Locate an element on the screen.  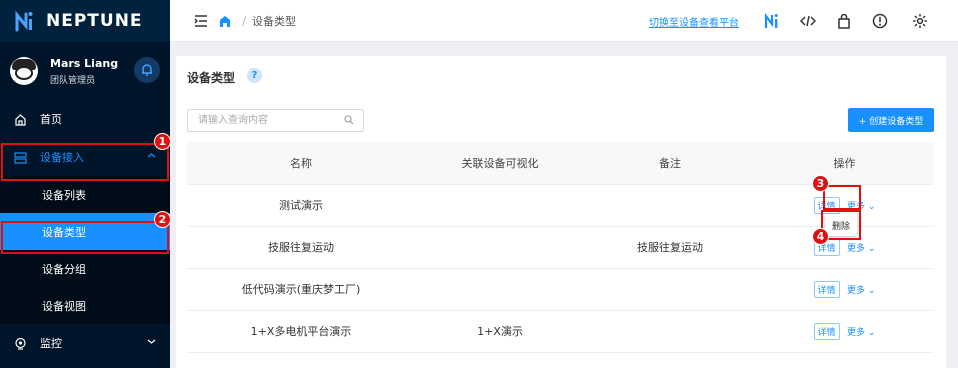
sidebar-item-monitor: 监控 is located at coordinates (85, 343).